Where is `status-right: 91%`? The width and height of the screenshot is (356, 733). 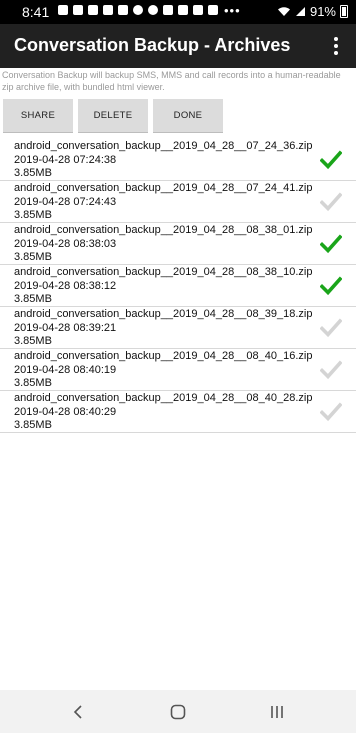
status-right: 91% is located at coordinates (312, 11).